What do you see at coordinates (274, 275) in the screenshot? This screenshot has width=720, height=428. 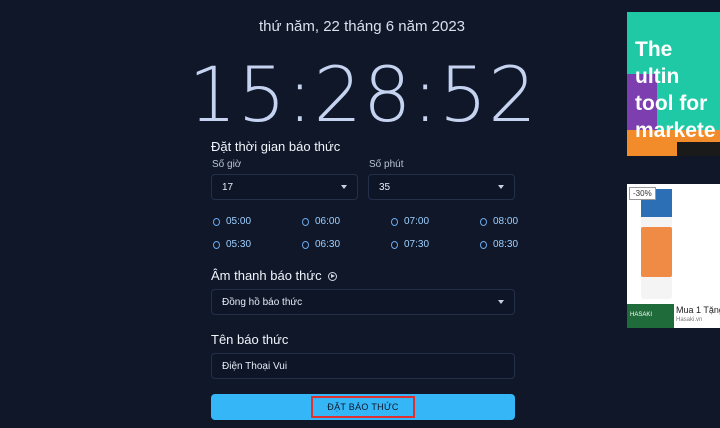 I see `sound-title: Âm thanh báo thức` at bounding box center [274, 275].